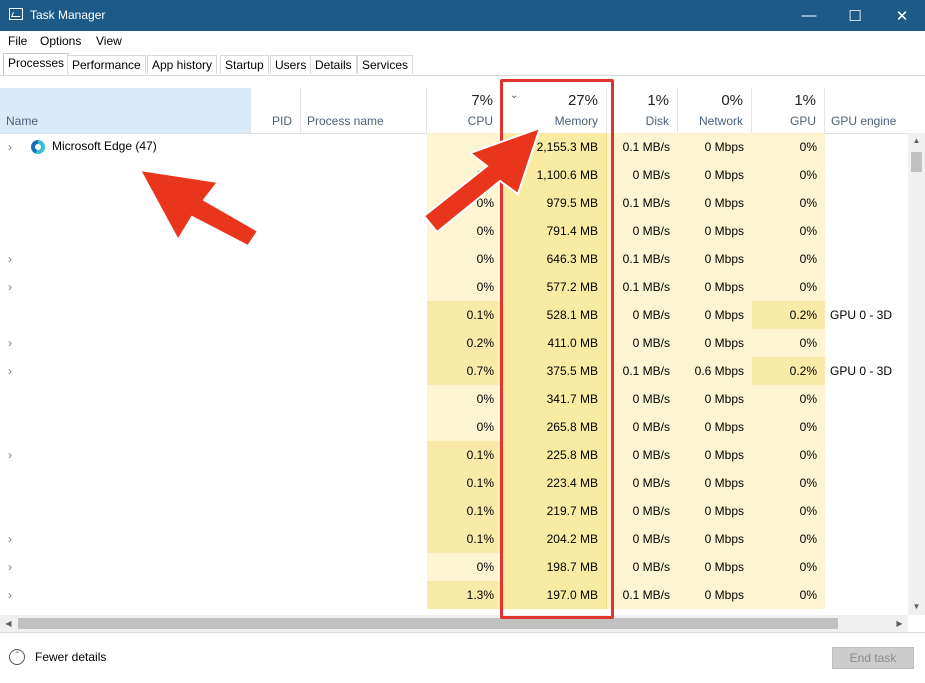  Describe the element at coordinates (454, 203) in the screenshot. I see `table-row: 0% 979.5 MB 0.1 MB/s 0 Mbps 0%` at that location.